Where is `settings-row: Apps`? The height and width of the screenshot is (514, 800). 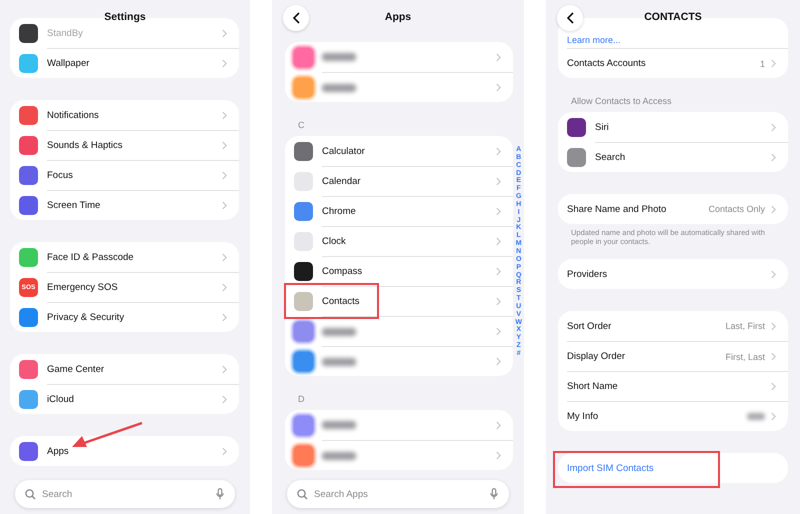 settings-row: Apps is located at coordinates (124, 451).